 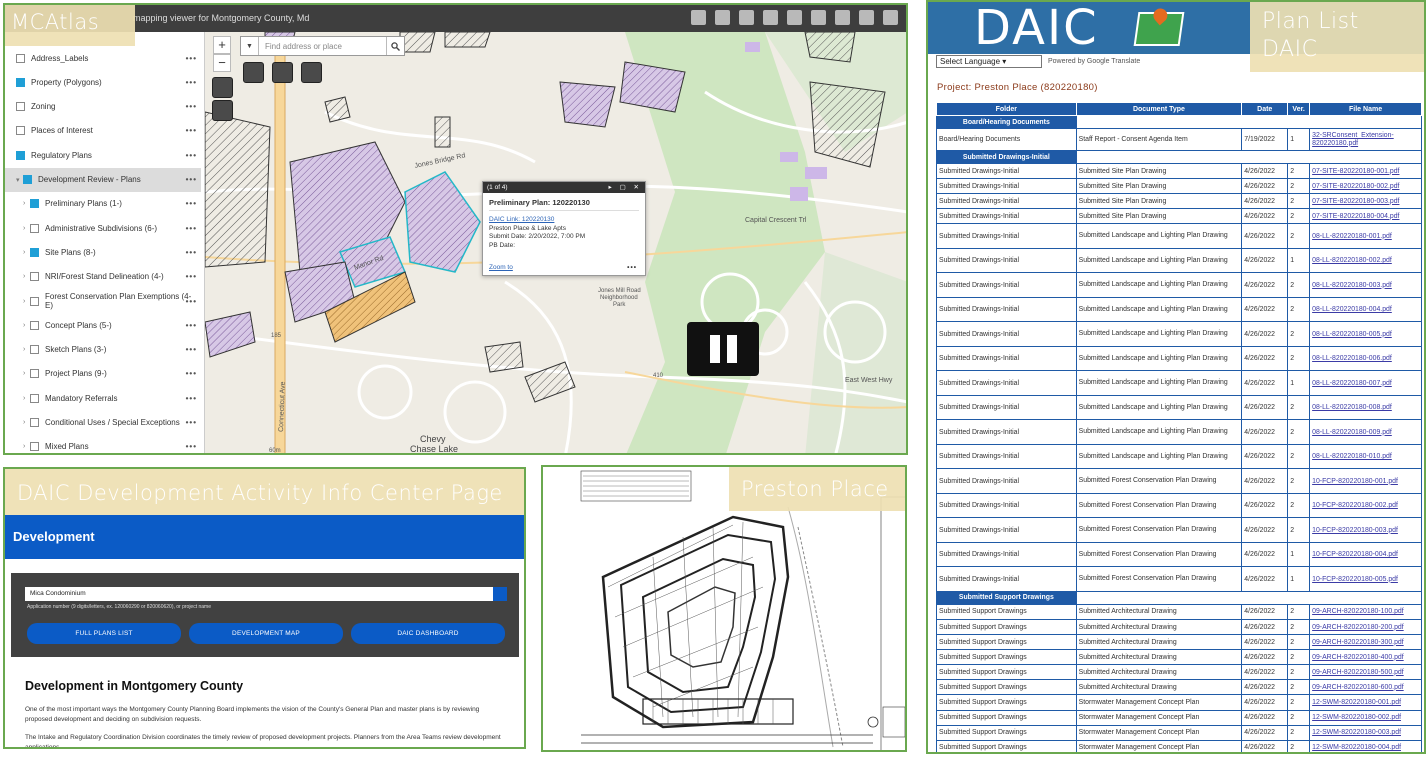 What do you see at coordinates (1365, 236) in the screenshot?
I see `file-link: 08-LL-820220180-001.pdf` at bounding box center [1365, 236].